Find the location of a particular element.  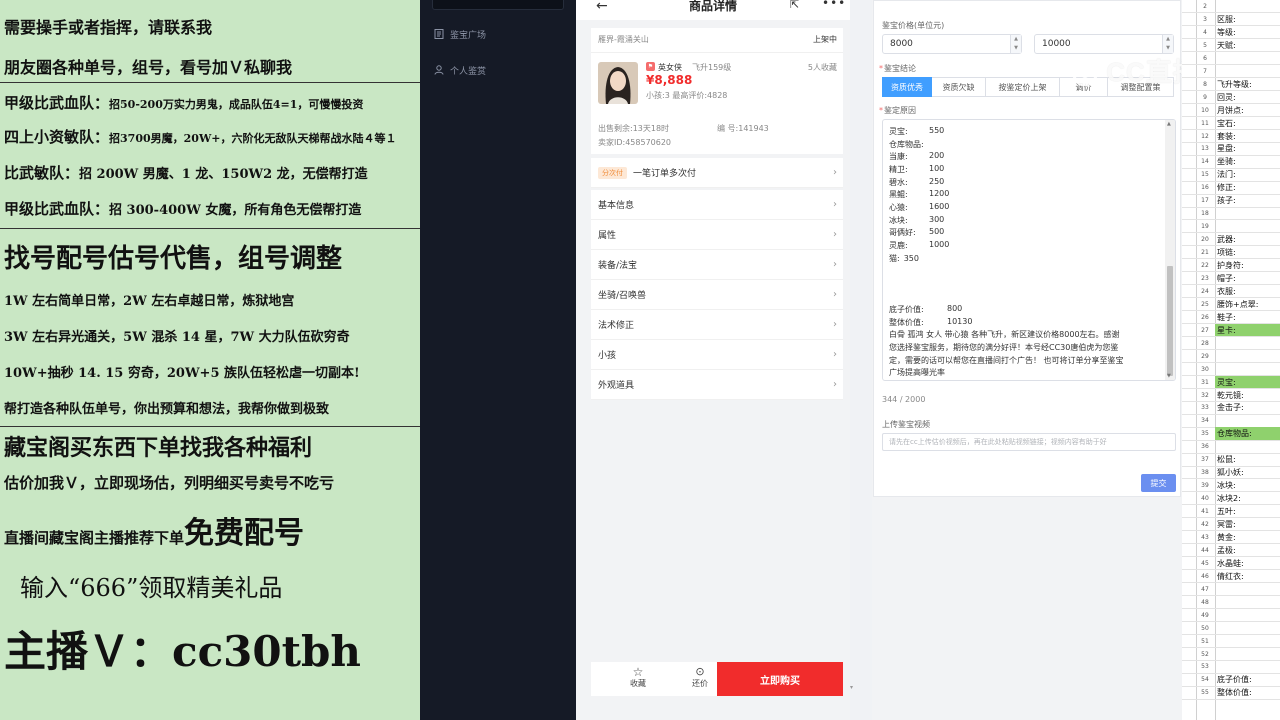

sheet-row: 32 乾元镜: is located at coordinates (1231, 395).